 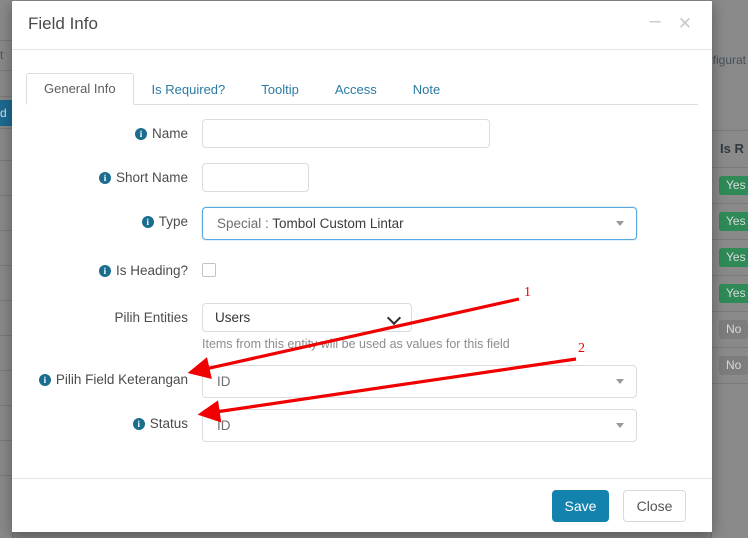 I want to click on is-heading-checkbox, so click(x=209, y=270).